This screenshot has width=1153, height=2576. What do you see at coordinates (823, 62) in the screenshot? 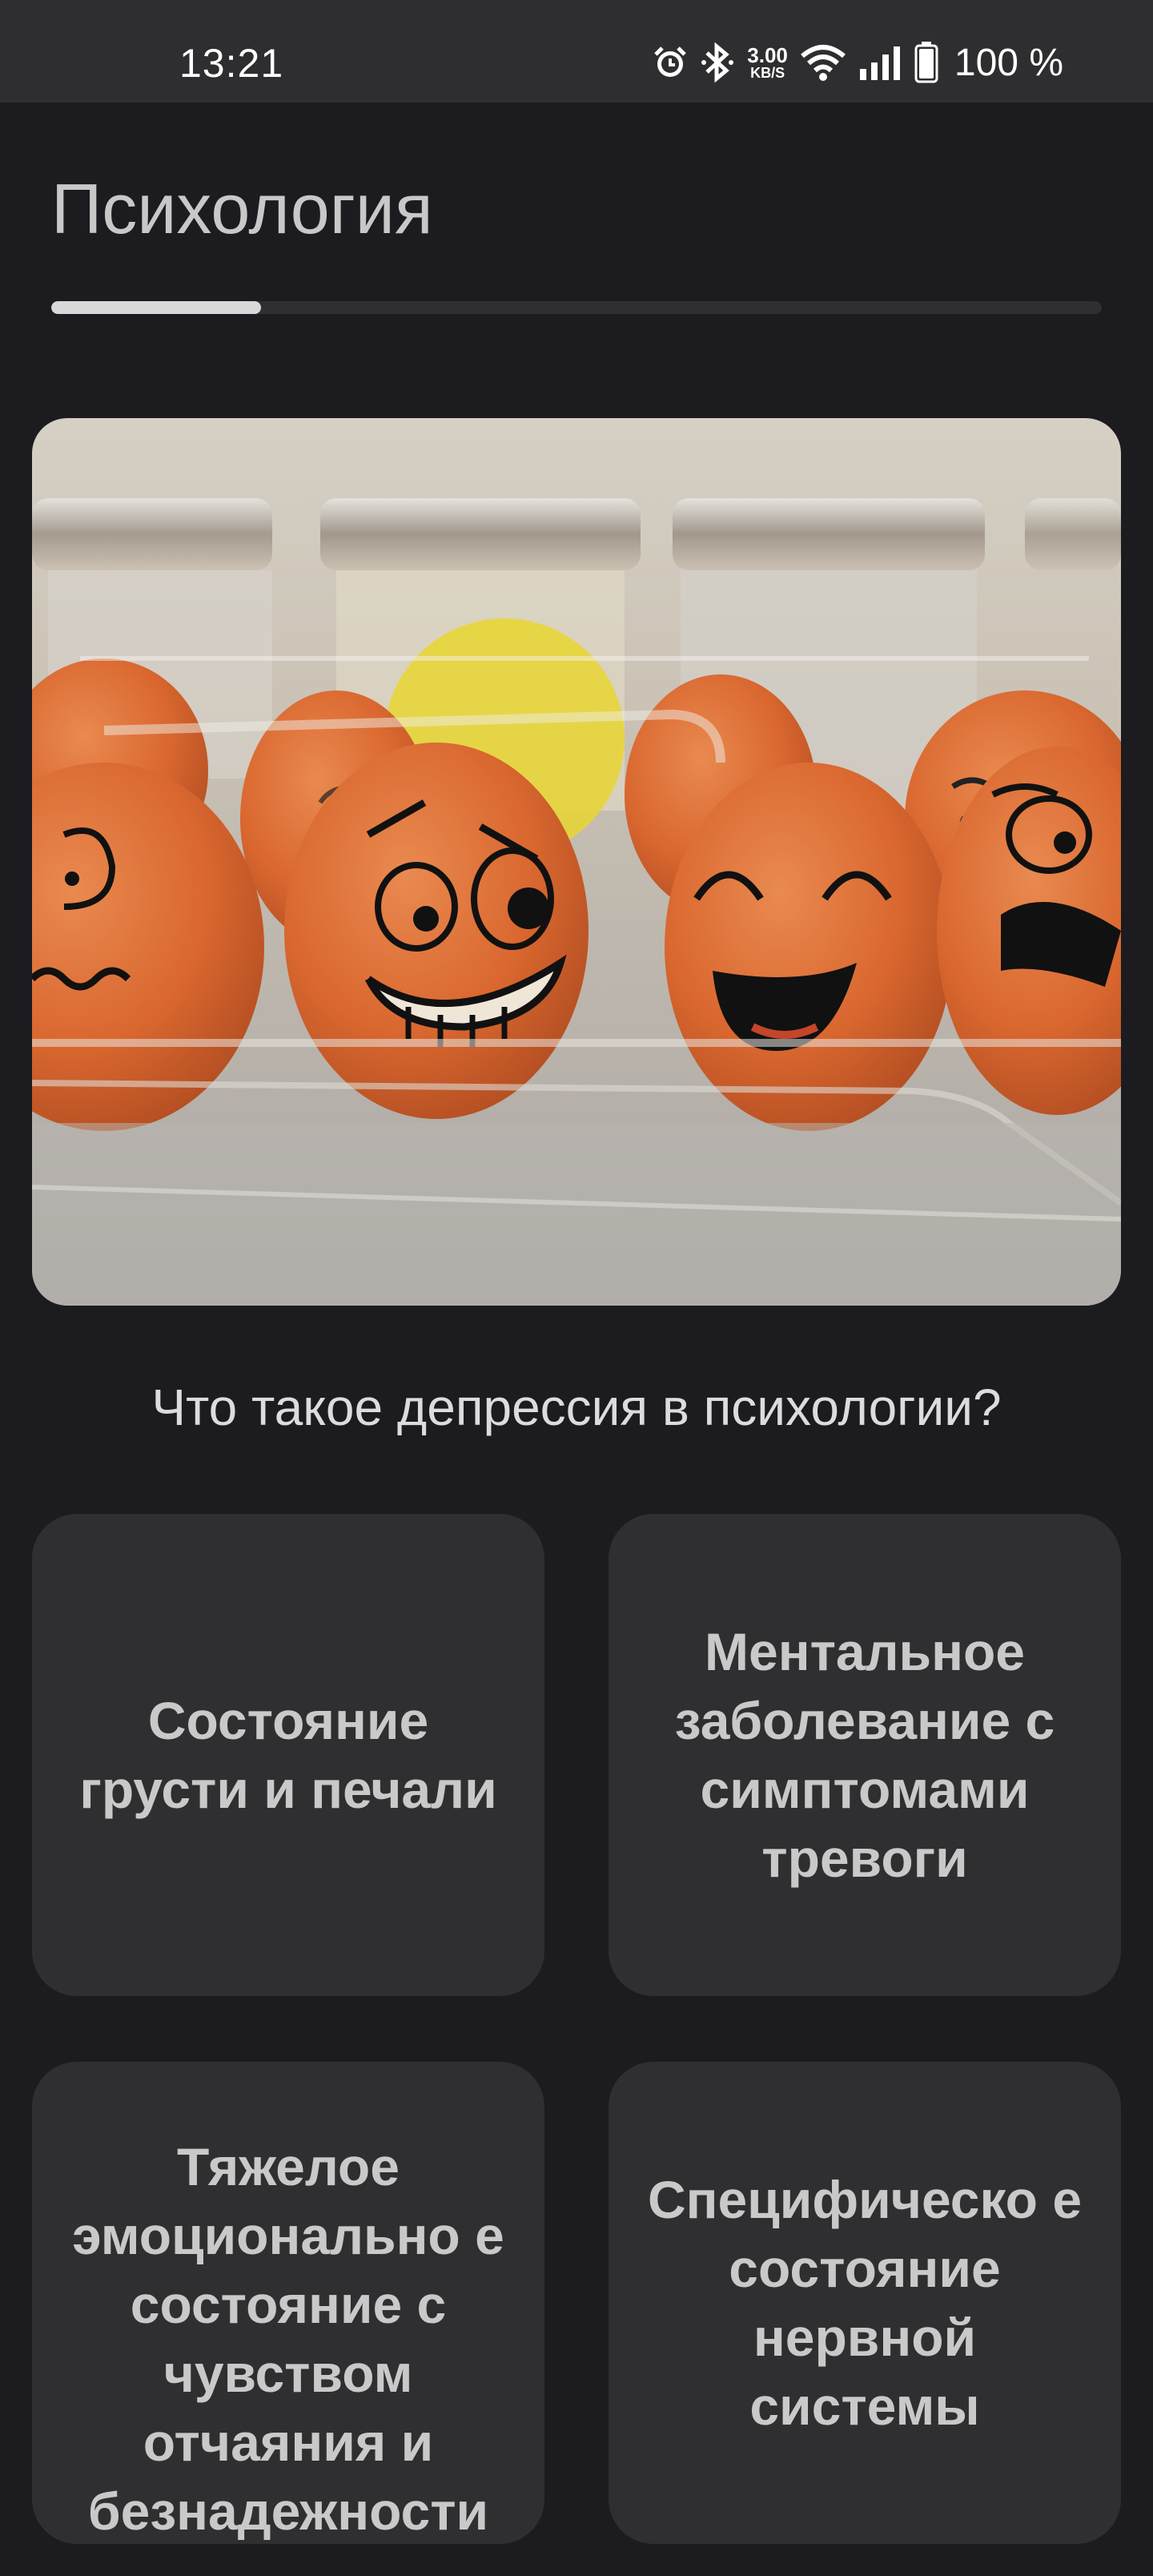
I see `wifi-icon` at bounding box center [823, 62].